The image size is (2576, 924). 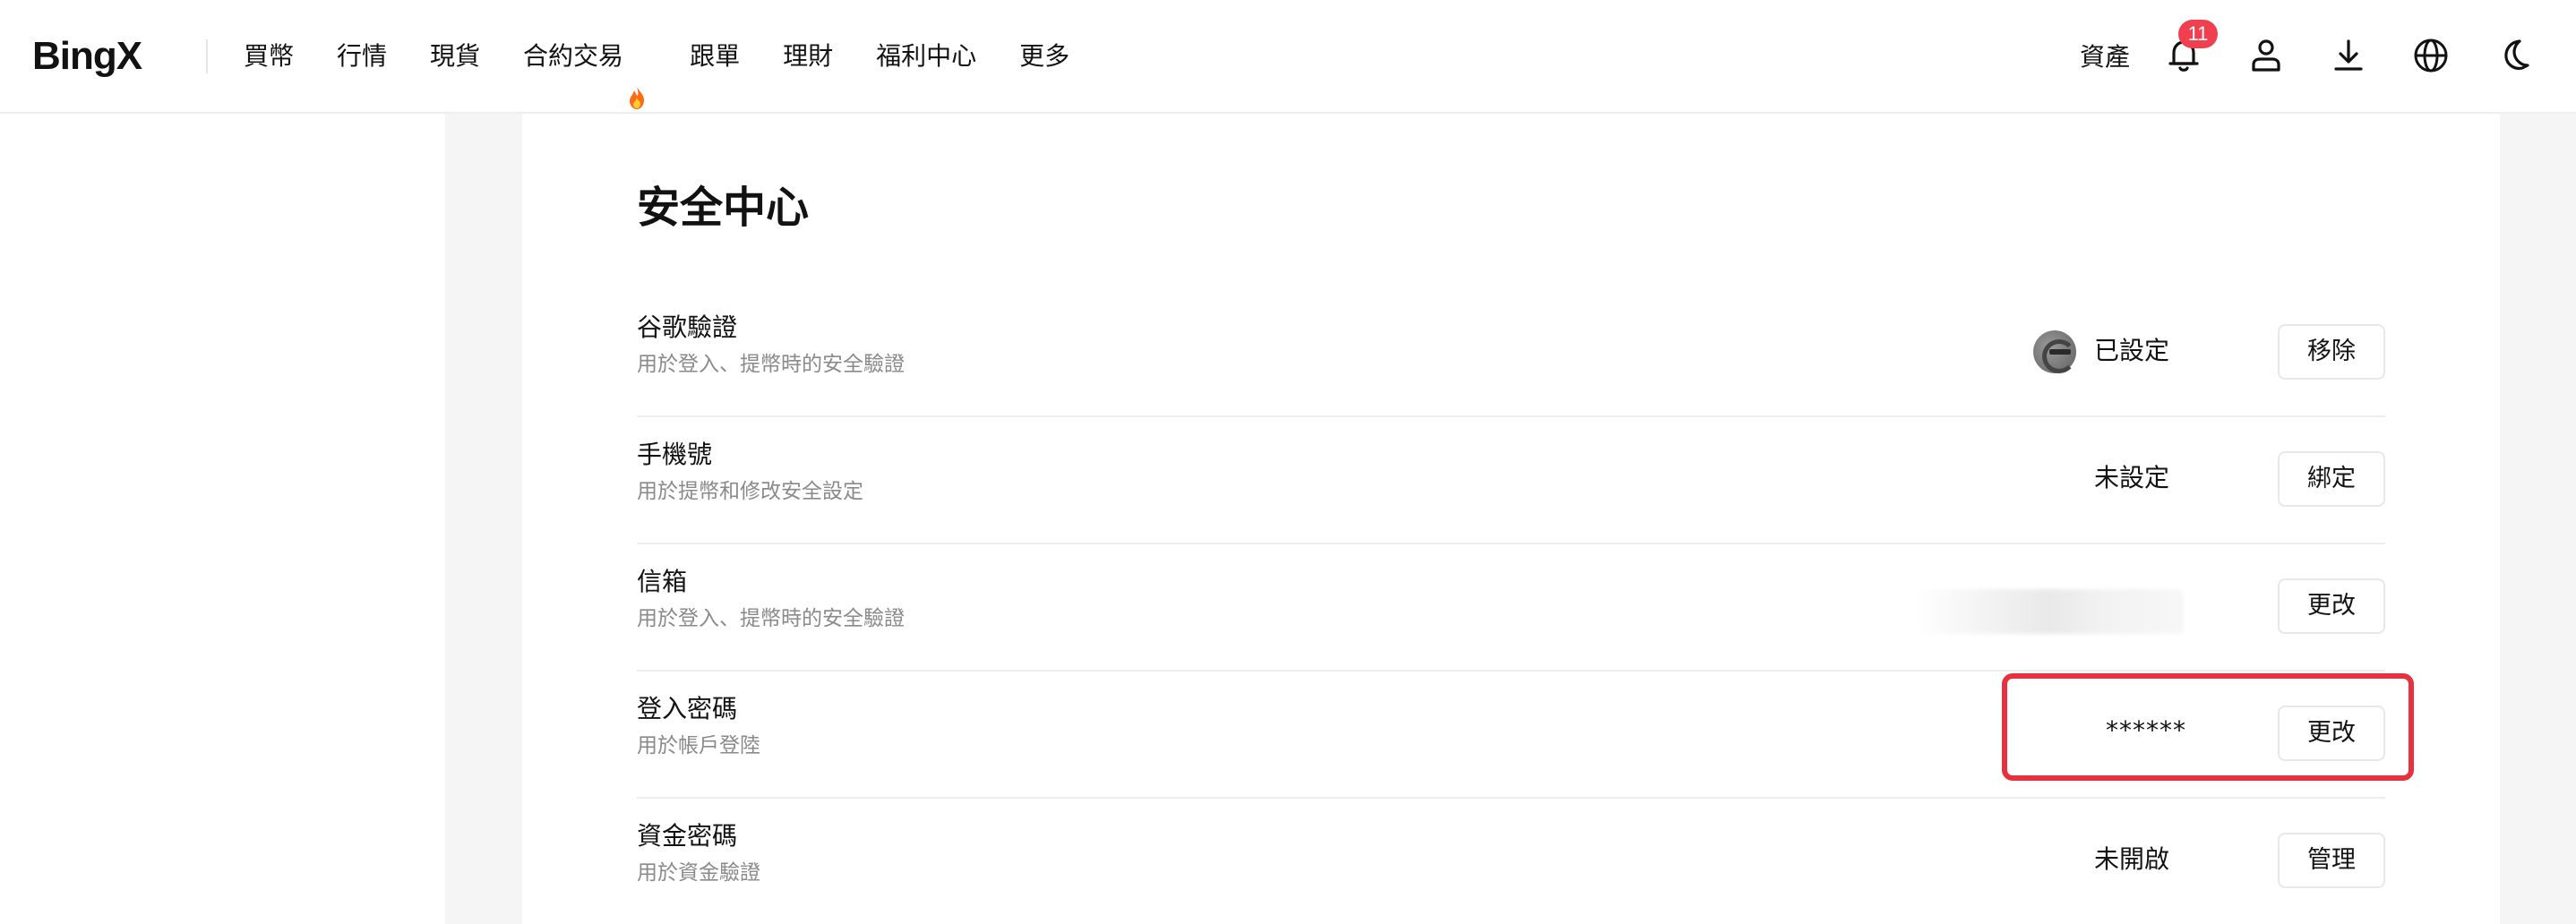 I want to click on nav-label: 更多, so click(x=1044, y=56).